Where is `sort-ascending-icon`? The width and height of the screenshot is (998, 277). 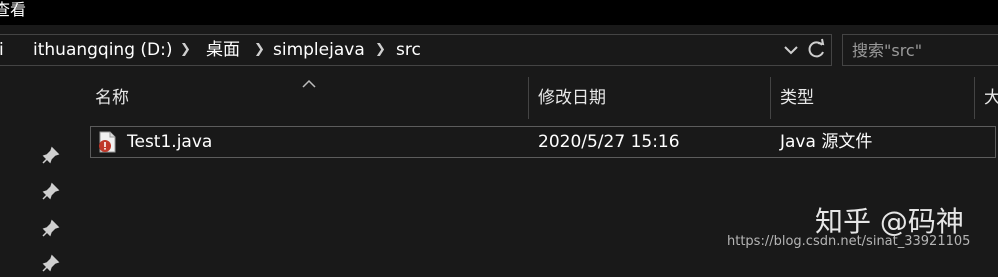
sort-ascending-icon is located at coordinates (309, 81).